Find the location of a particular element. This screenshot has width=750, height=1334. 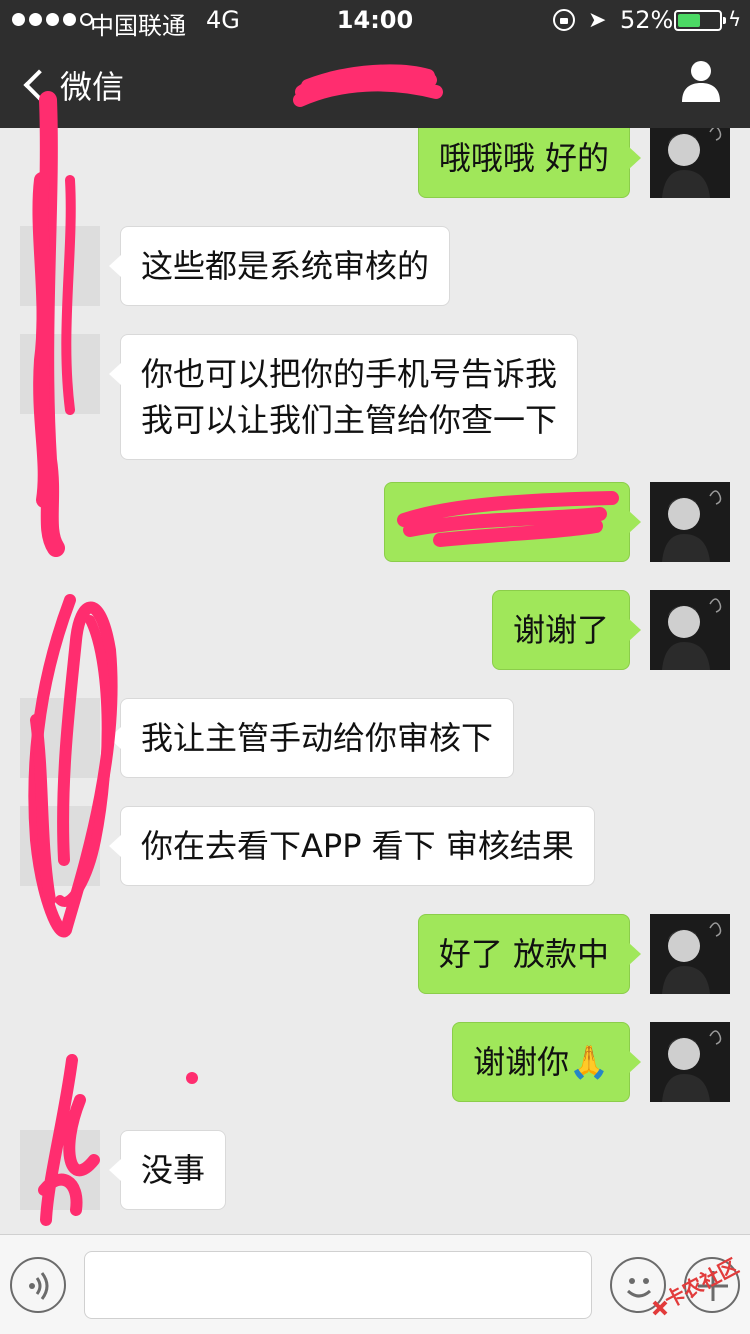

message-input is located at coordinates (338, 1285).